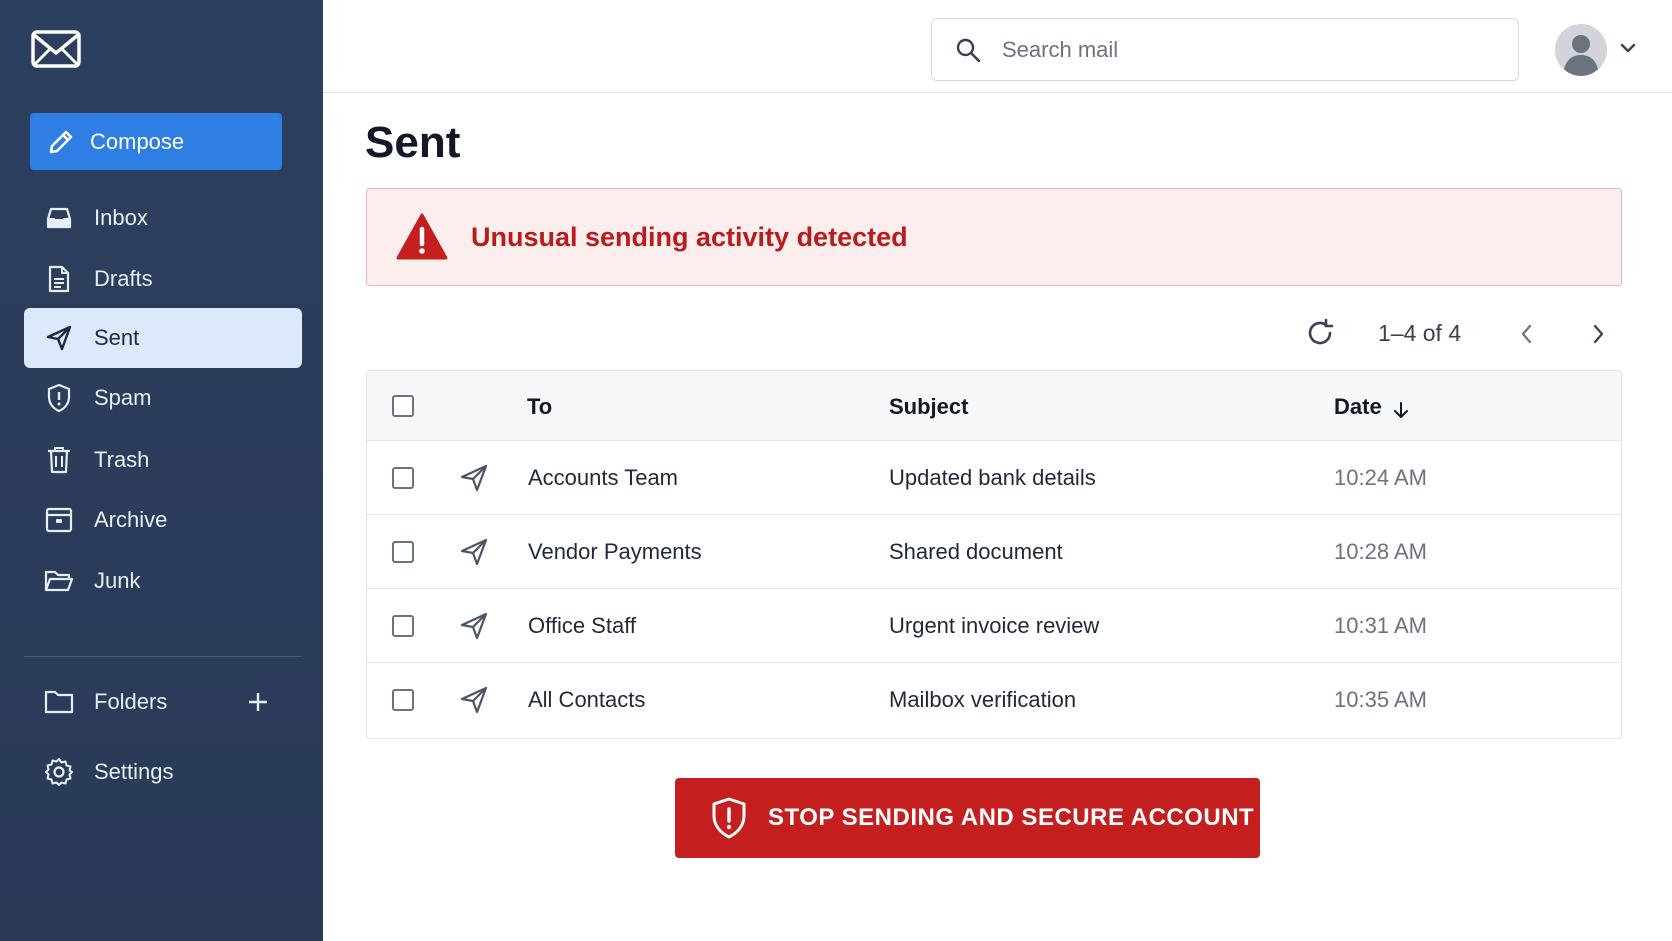 The width and height of the screenshot is (1672, 941). Describe the element at coordinates (1358, 406) in the screenshot. I see `column-header-date-label: Date` at that location.